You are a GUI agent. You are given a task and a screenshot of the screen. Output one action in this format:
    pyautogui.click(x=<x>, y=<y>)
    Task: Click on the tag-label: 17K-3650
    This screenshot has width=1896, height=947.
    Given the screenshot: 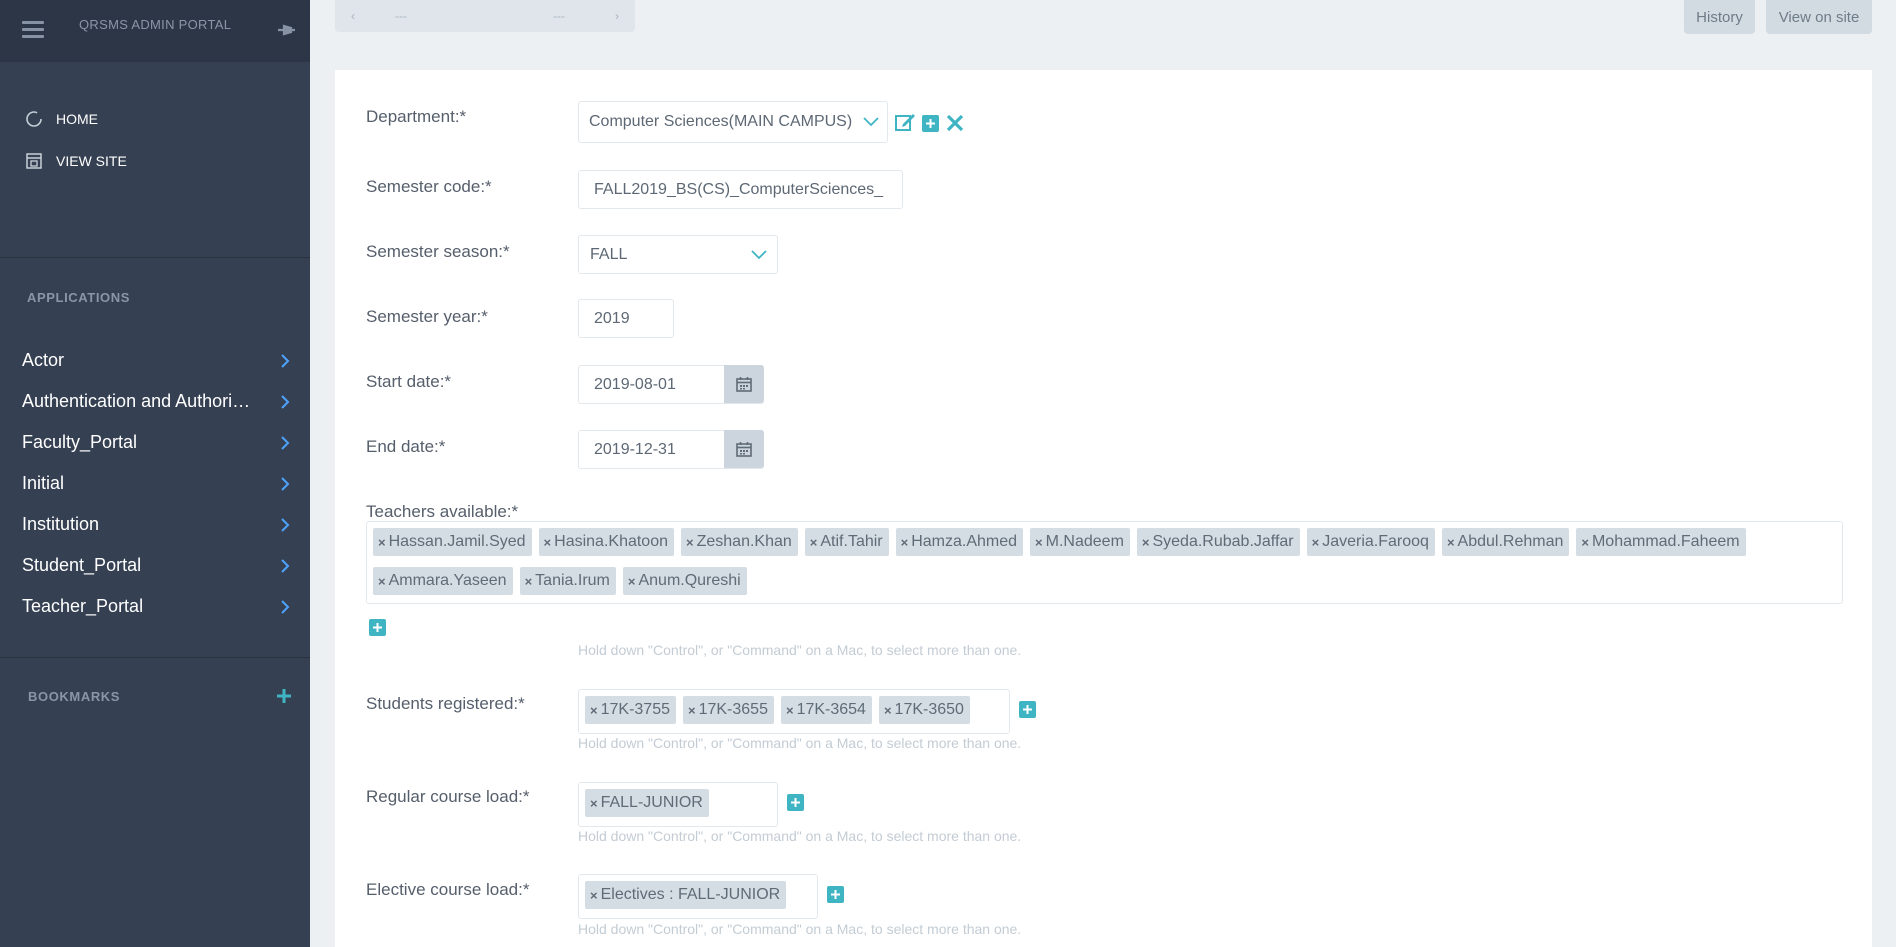 What is the action you would take?
    pyautogui.click(x=929, y=709)
    